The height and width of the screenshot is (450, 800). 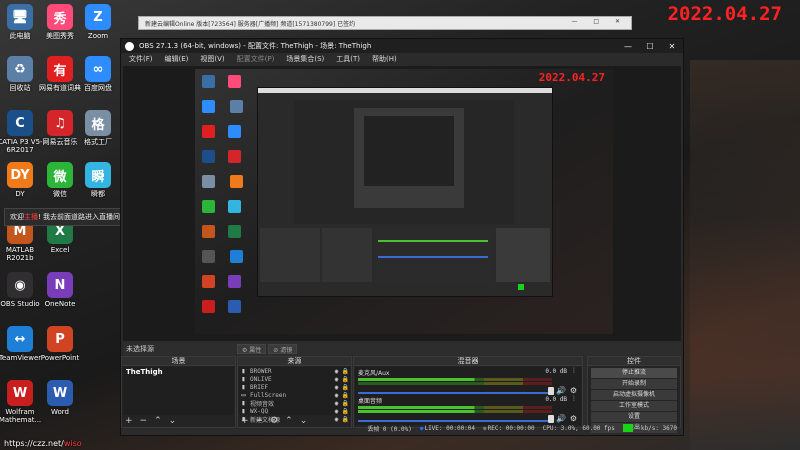 I want to click on source-name: FullScreen, so click(x=268, y=395).